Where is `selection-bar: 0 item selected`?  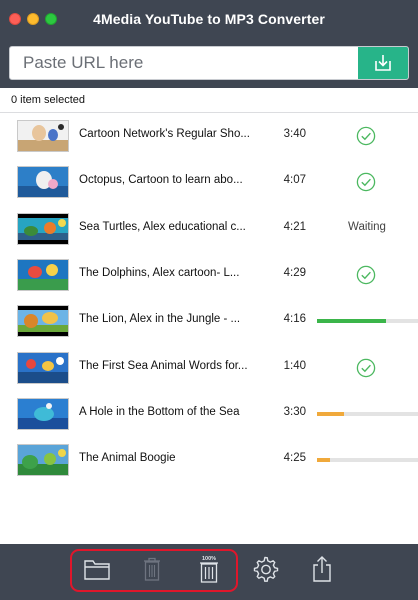
selection-bar: 0 item selected is located at coordinates (209, 100).